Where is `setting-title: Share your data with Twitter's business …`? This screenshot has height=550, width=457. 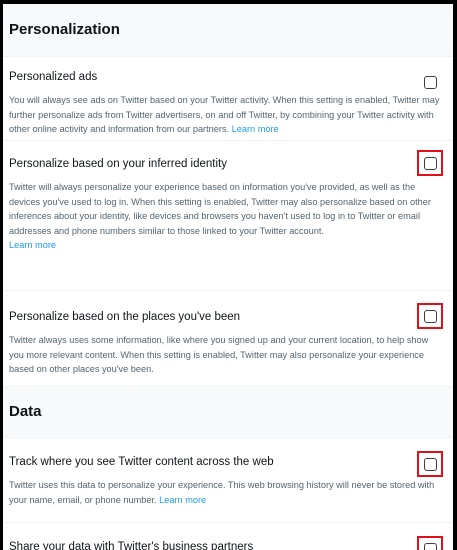 setting-title: Share your data with Twitter's business … is located at coordinates (131, 545).